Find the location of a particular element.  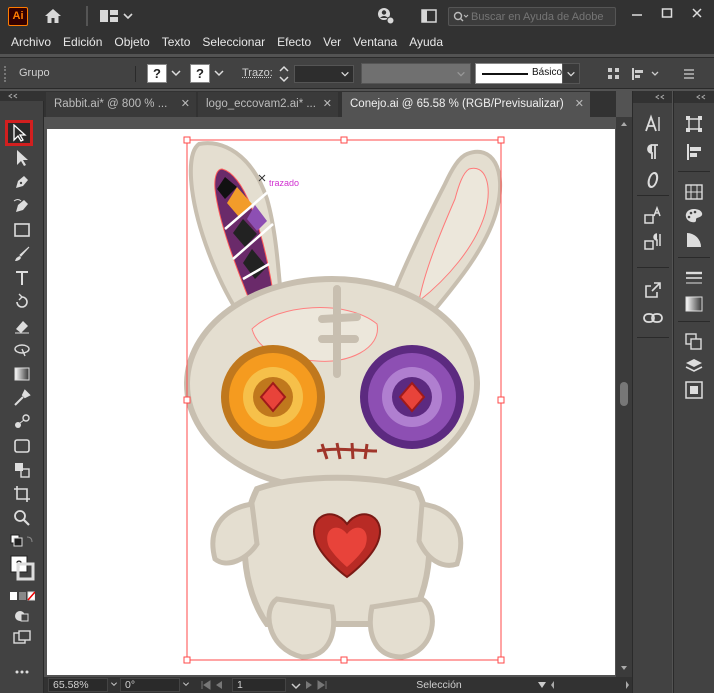

zoom-tool is located at coordinates (22, 518).